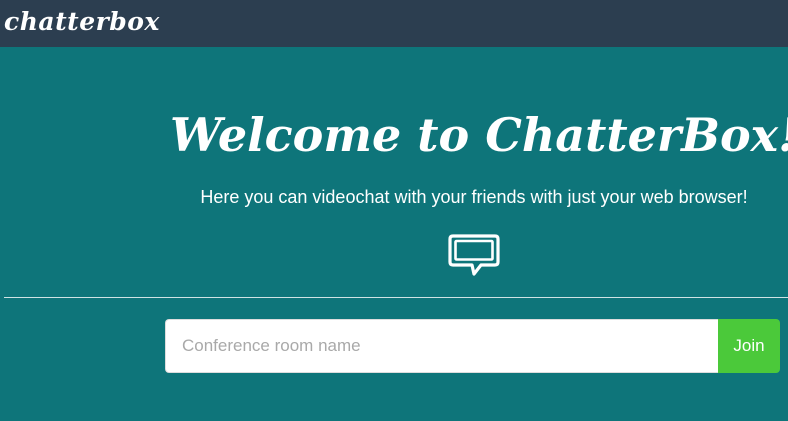 Image resolution: width=788 pixels, height=421 pixels. I want to click on chat-bubble-icon, so click(474, 255).